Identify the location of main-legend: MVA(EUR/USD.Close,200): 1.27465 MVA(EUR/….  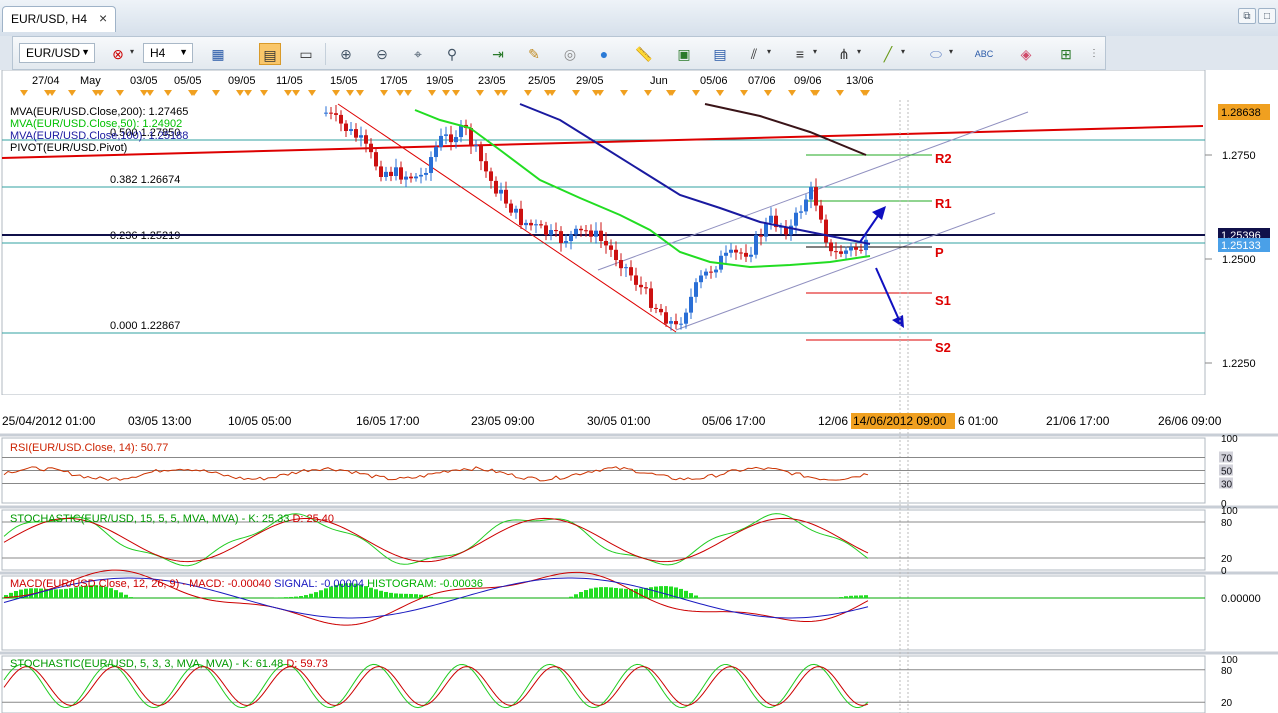
(99, 130).